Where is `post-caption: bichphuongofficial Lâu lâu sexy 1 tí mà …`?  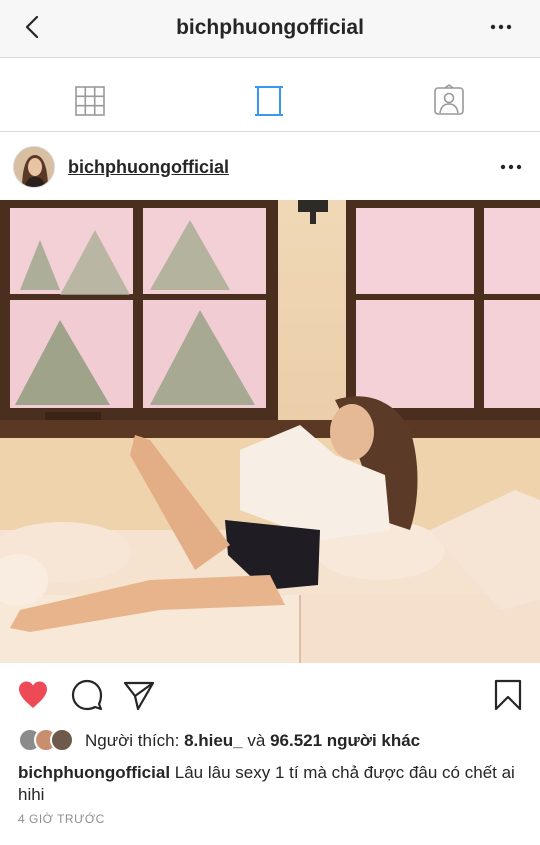 post-caption: bichphuongofficial Lâu lâu sexy 1 tí mà … is located at coordinates (268, 784).